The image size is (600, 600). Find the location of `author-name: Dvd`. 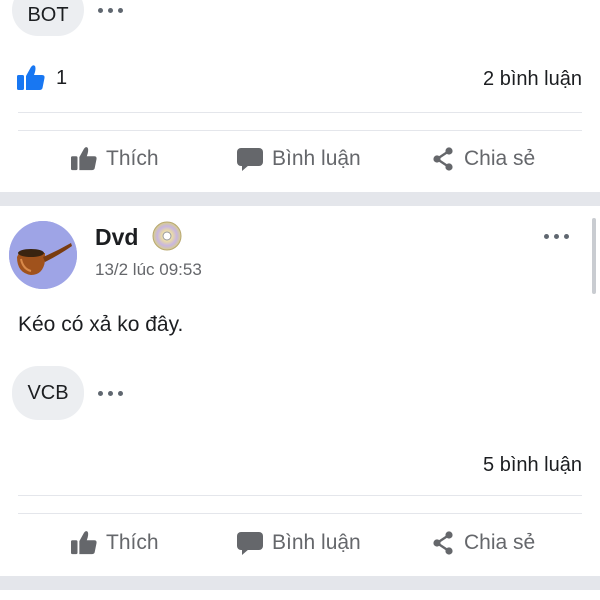

author-name: Dvd is located at coordinates (116, 237).